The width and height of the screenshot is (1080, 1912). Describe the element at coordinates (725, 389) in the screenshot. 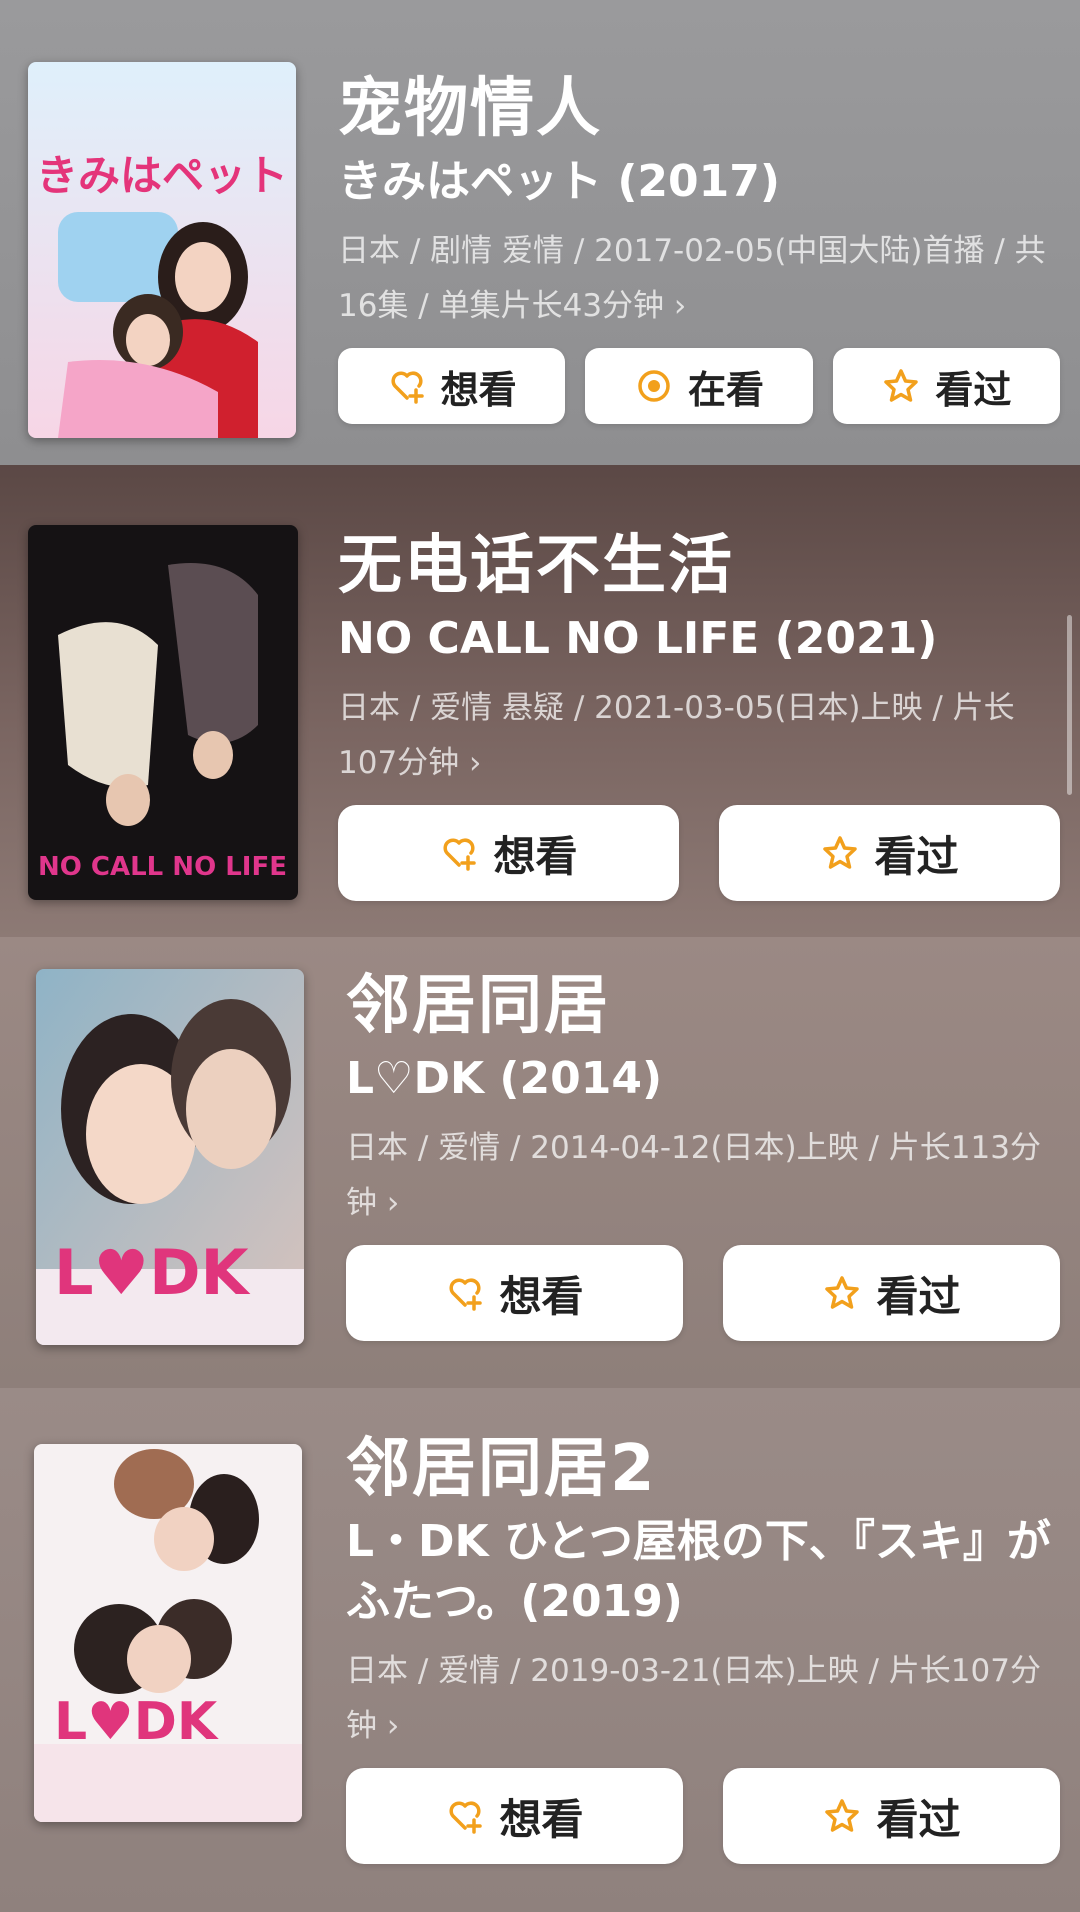

I see `watching-label: 在看` at that location.